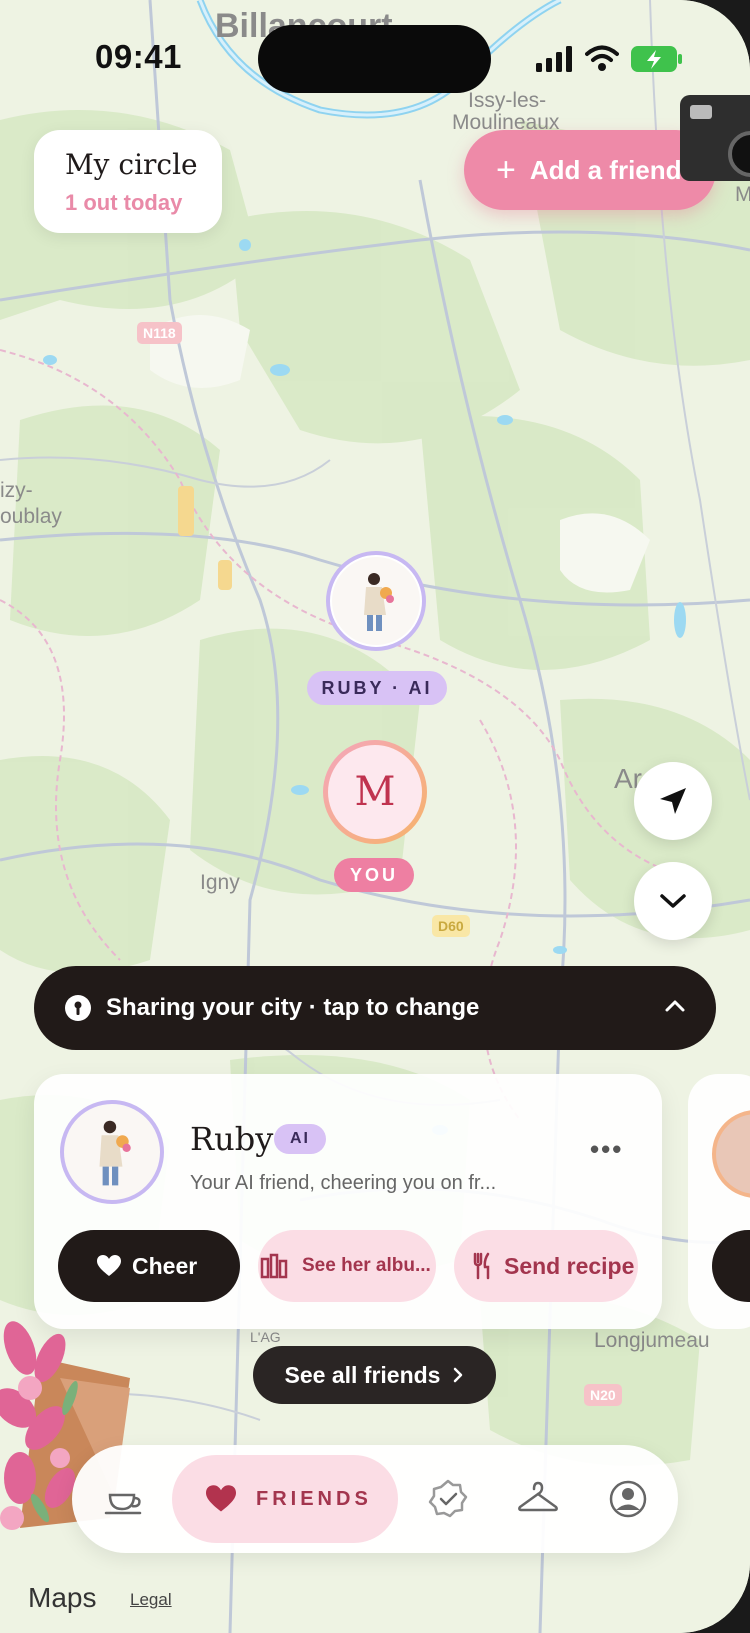 The height and width of the screenshot is (1633, 750). Describe the element at coordinates (719, 1201) in the screenshot. I see `friend-card-next` at that location.